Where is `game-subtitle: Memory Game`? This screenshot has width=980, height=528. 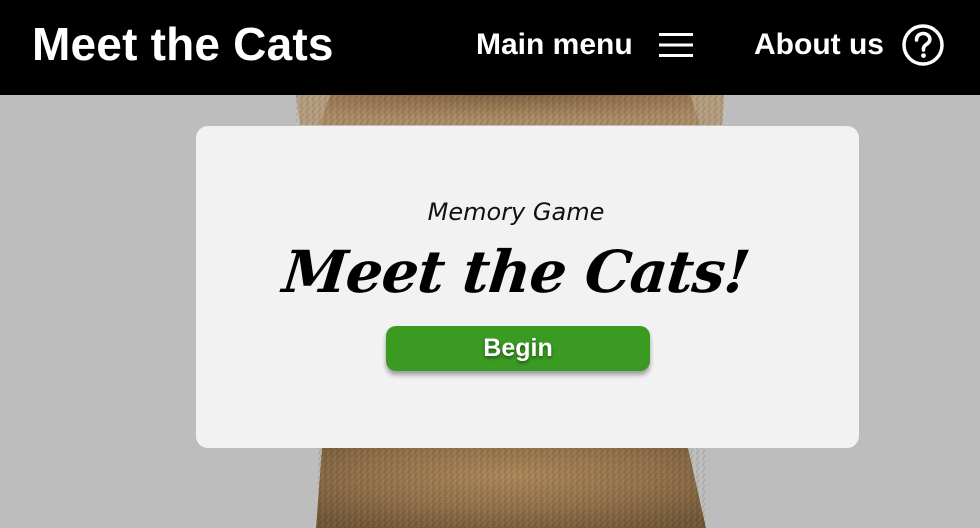 game-subtitle: Memory Game is located at coordinates (516, 212).